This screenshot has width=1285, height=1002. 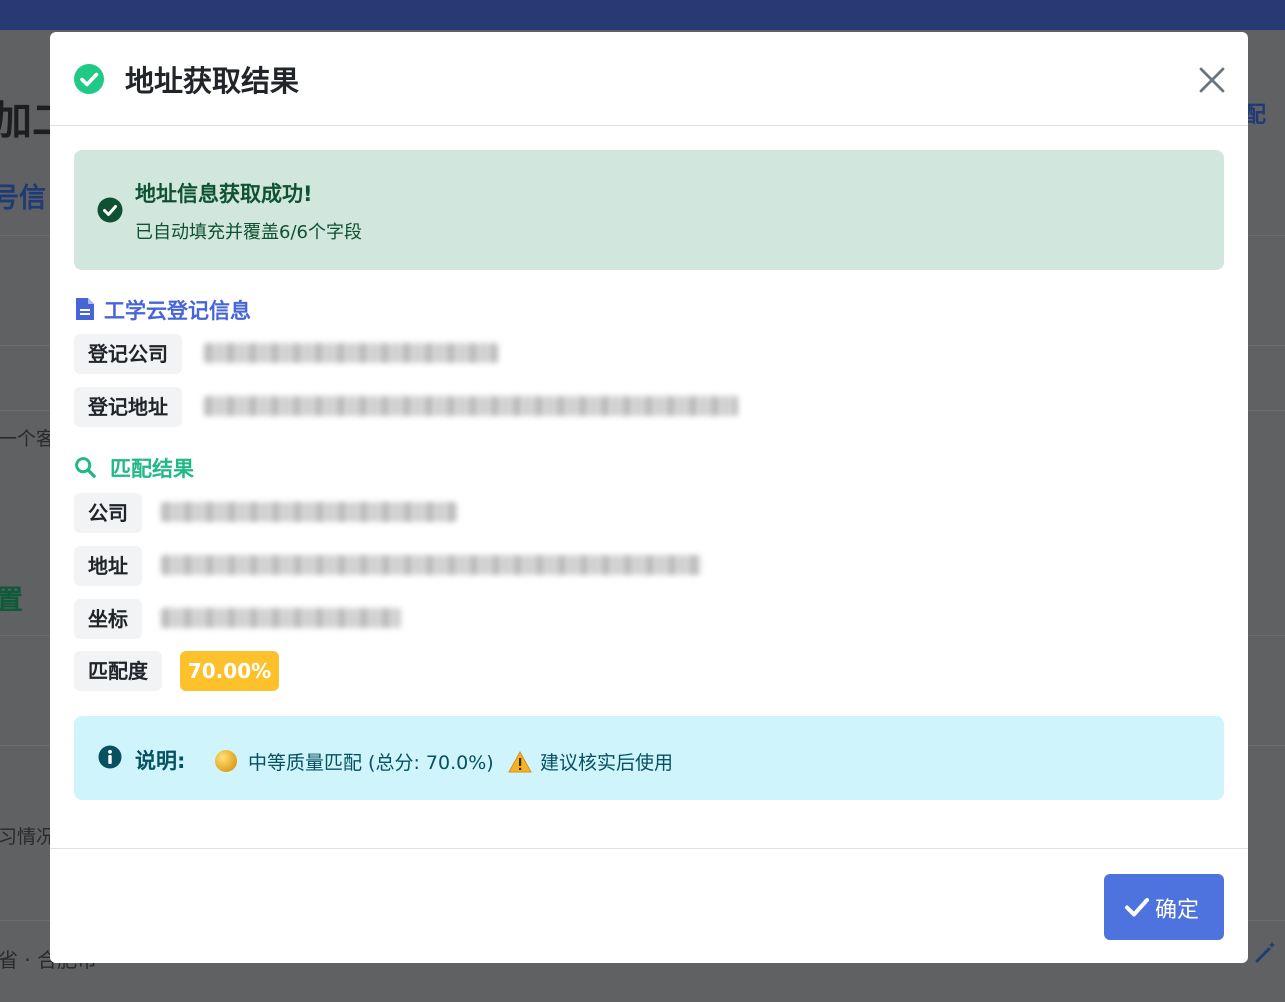 I want to click on match-score-badge: 70.00%, so click(x=229, y=671).